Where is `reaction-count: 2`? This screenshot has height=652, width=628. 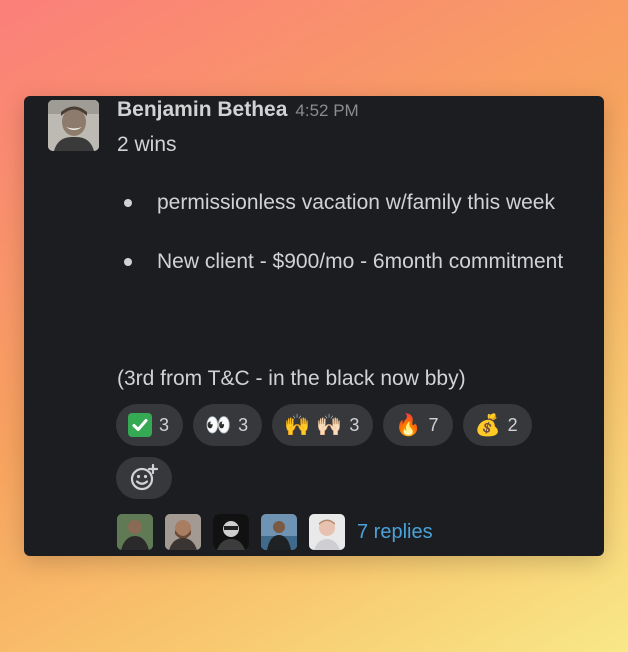
reaction-count: 2 is located at coordinates (512, 424).